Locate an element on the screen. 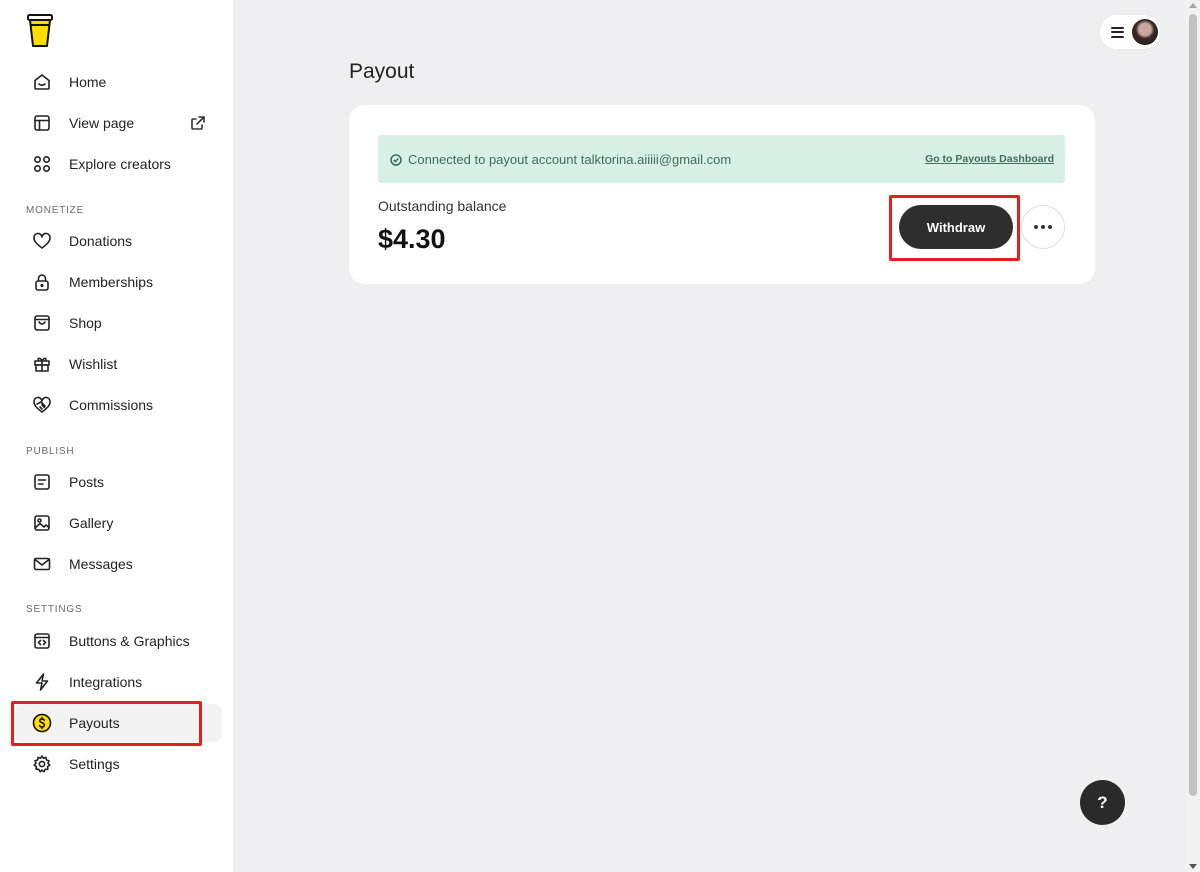 This screenshot has height=872, width=1200. sidebar-item-commissions: Commissions is located at coordinates (118, 405).